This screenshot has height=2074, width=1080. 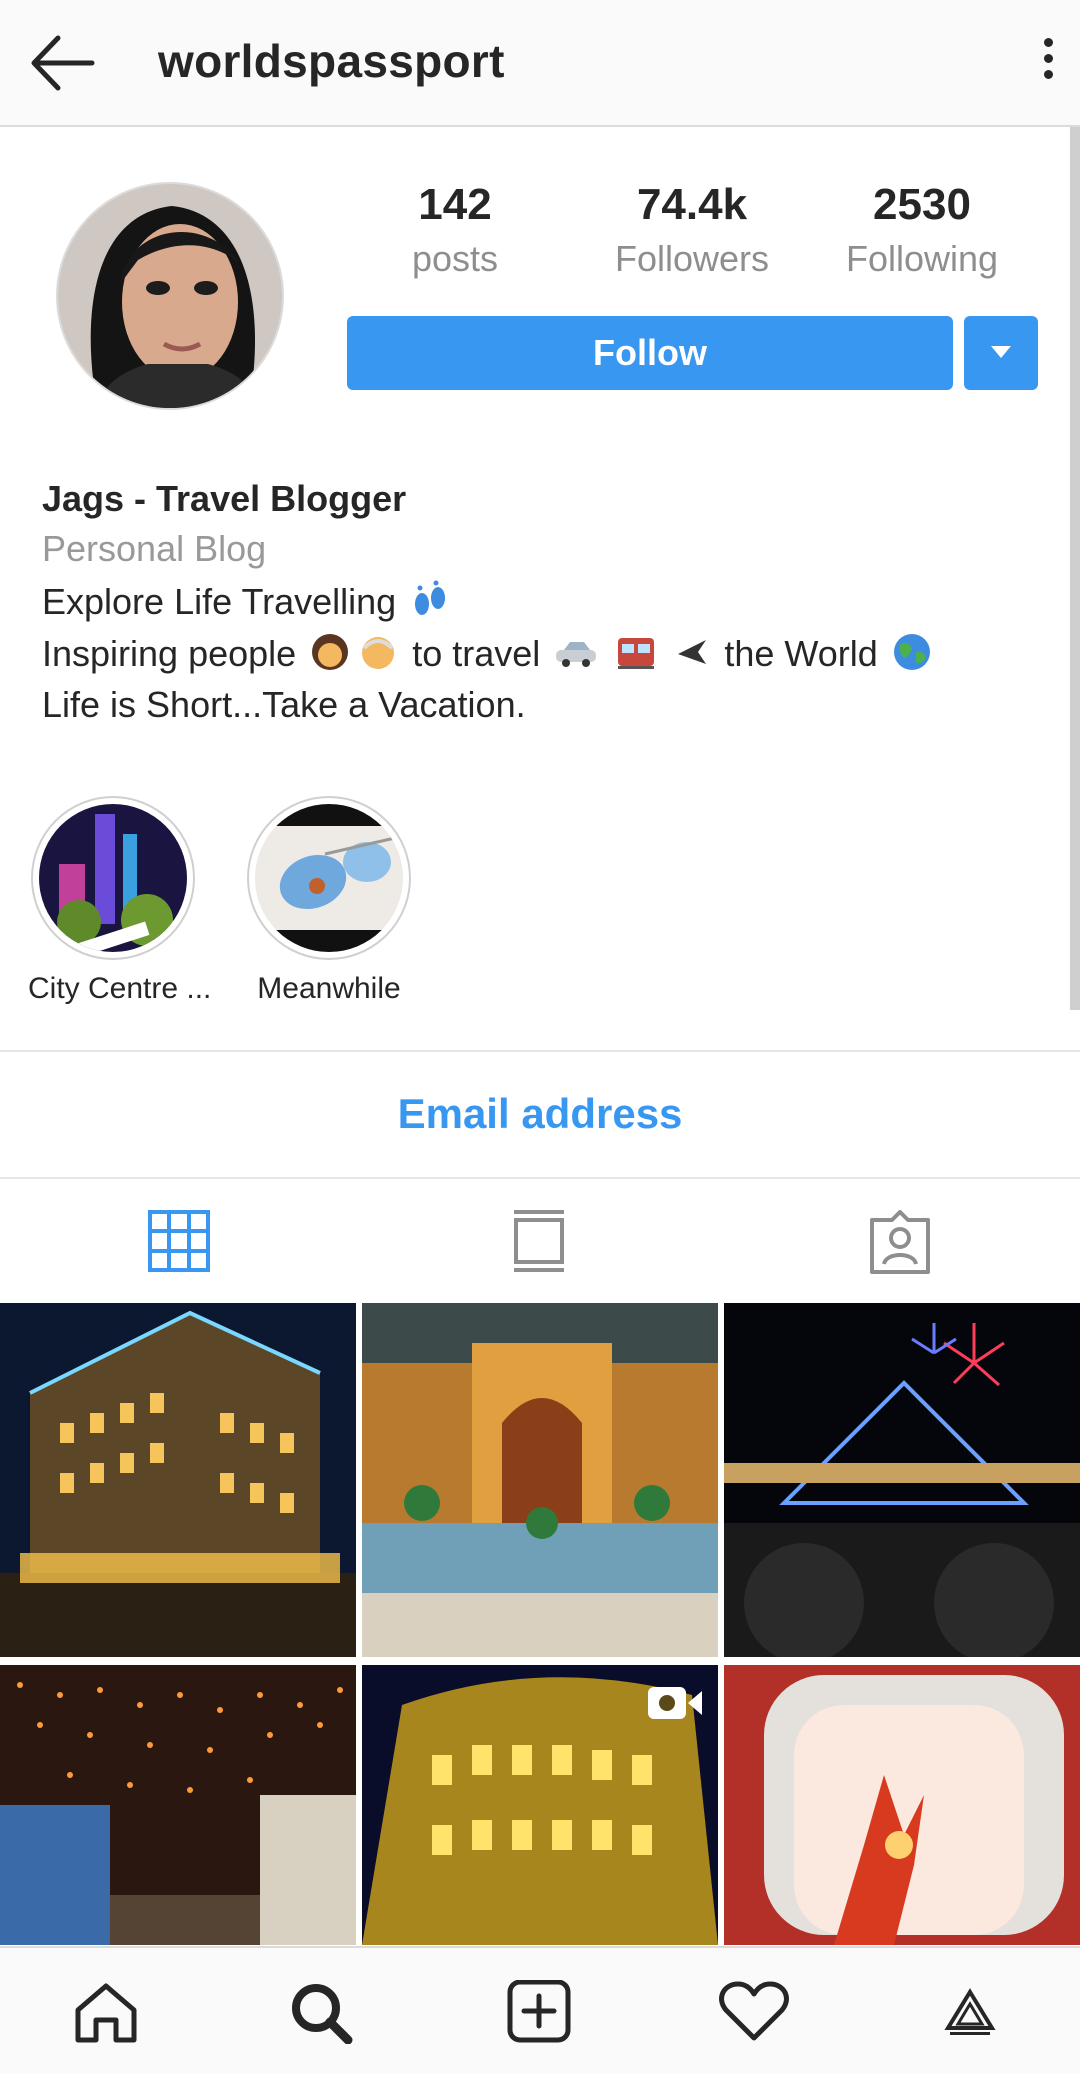 What do you see at coordinates (170, 296) in the screenshot?
I see `profile-avatar` at bounding box center [170, 296].